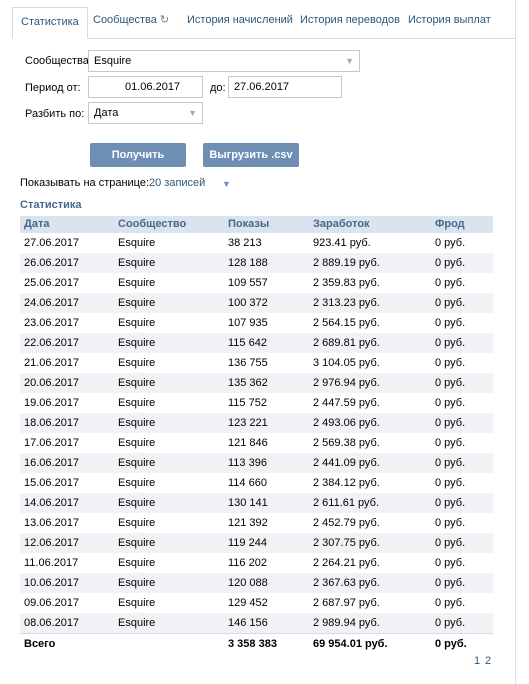 This screenshot has height=684, width=529. What do you see at coordinates (52, 543) in the screenshot?
I see `cell-date: 12.06.2017` at bounding box center [52, 543].